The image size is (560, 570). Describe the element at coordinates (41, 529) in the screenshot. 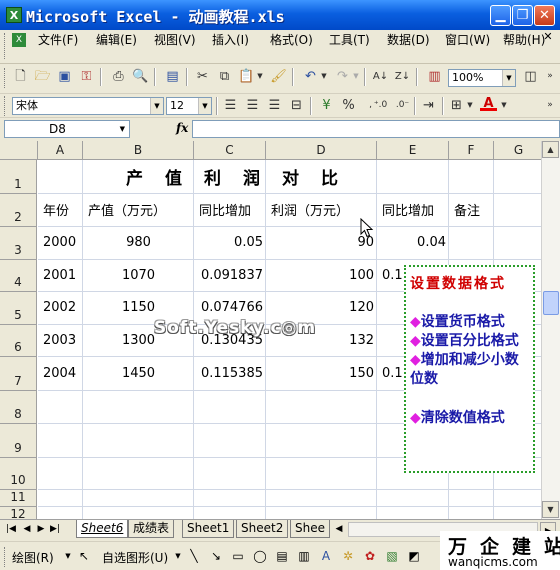

I see `next-sheet-icon: ▶` at that location.